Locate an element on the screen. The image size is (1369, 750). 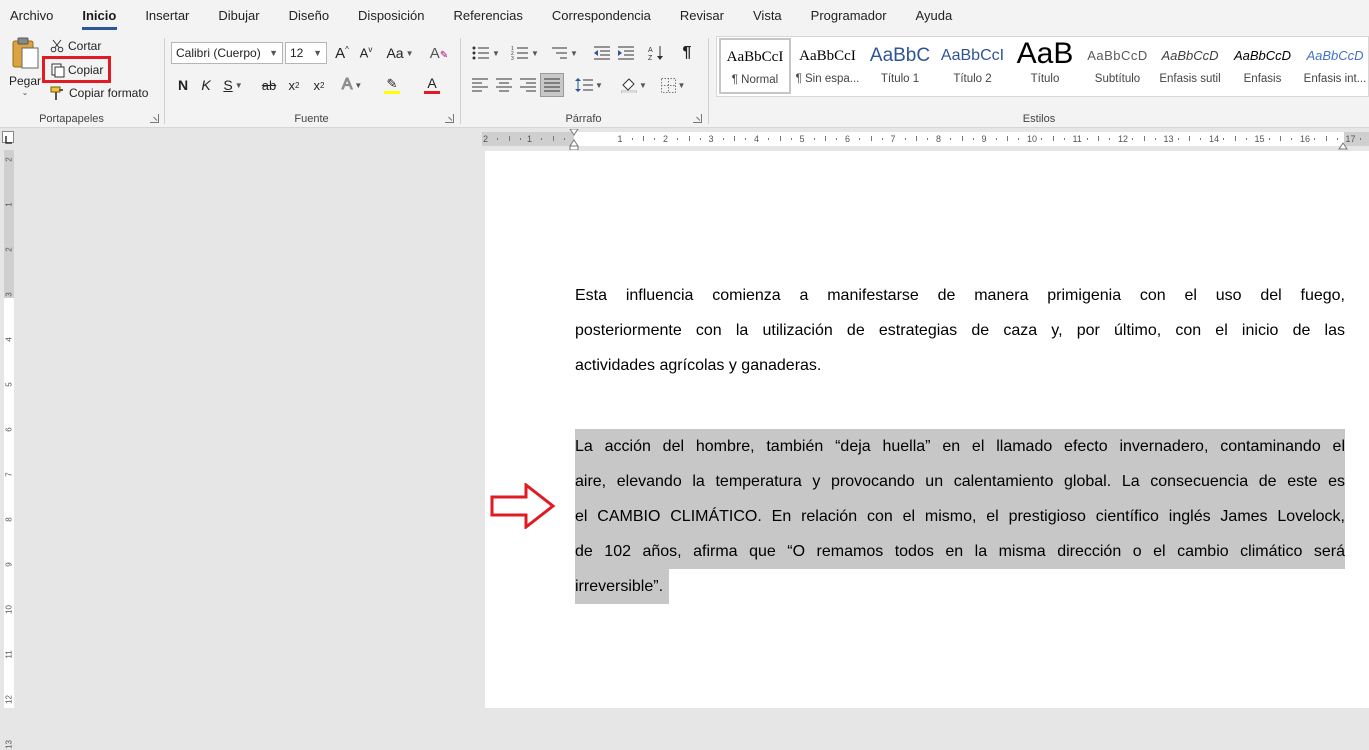
font-name-combo: Calibri (Cuerpo) ▼ is located at coordinates (227, 53).